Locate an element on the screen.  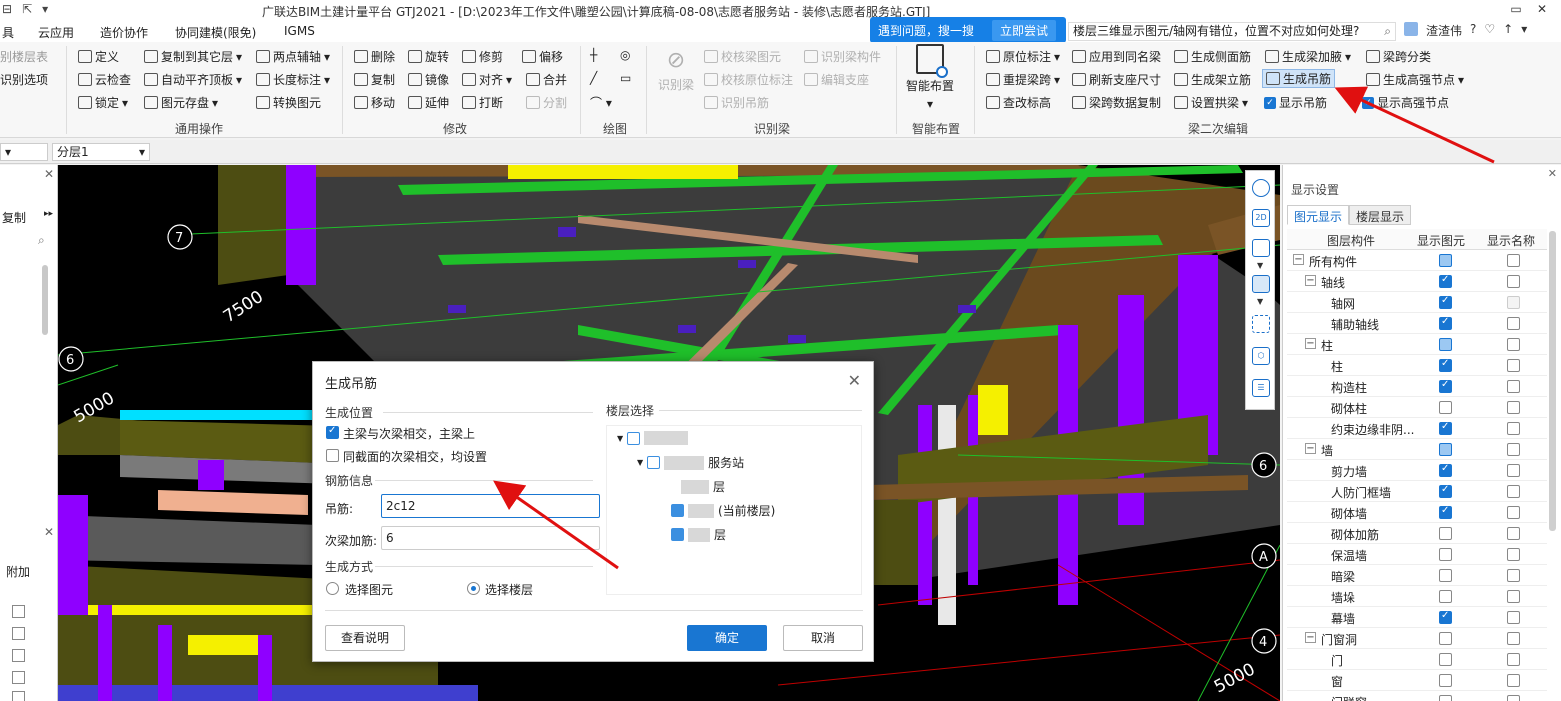
tree-node-current-floor: (当前楼层) is located at coordinates (723, 510).